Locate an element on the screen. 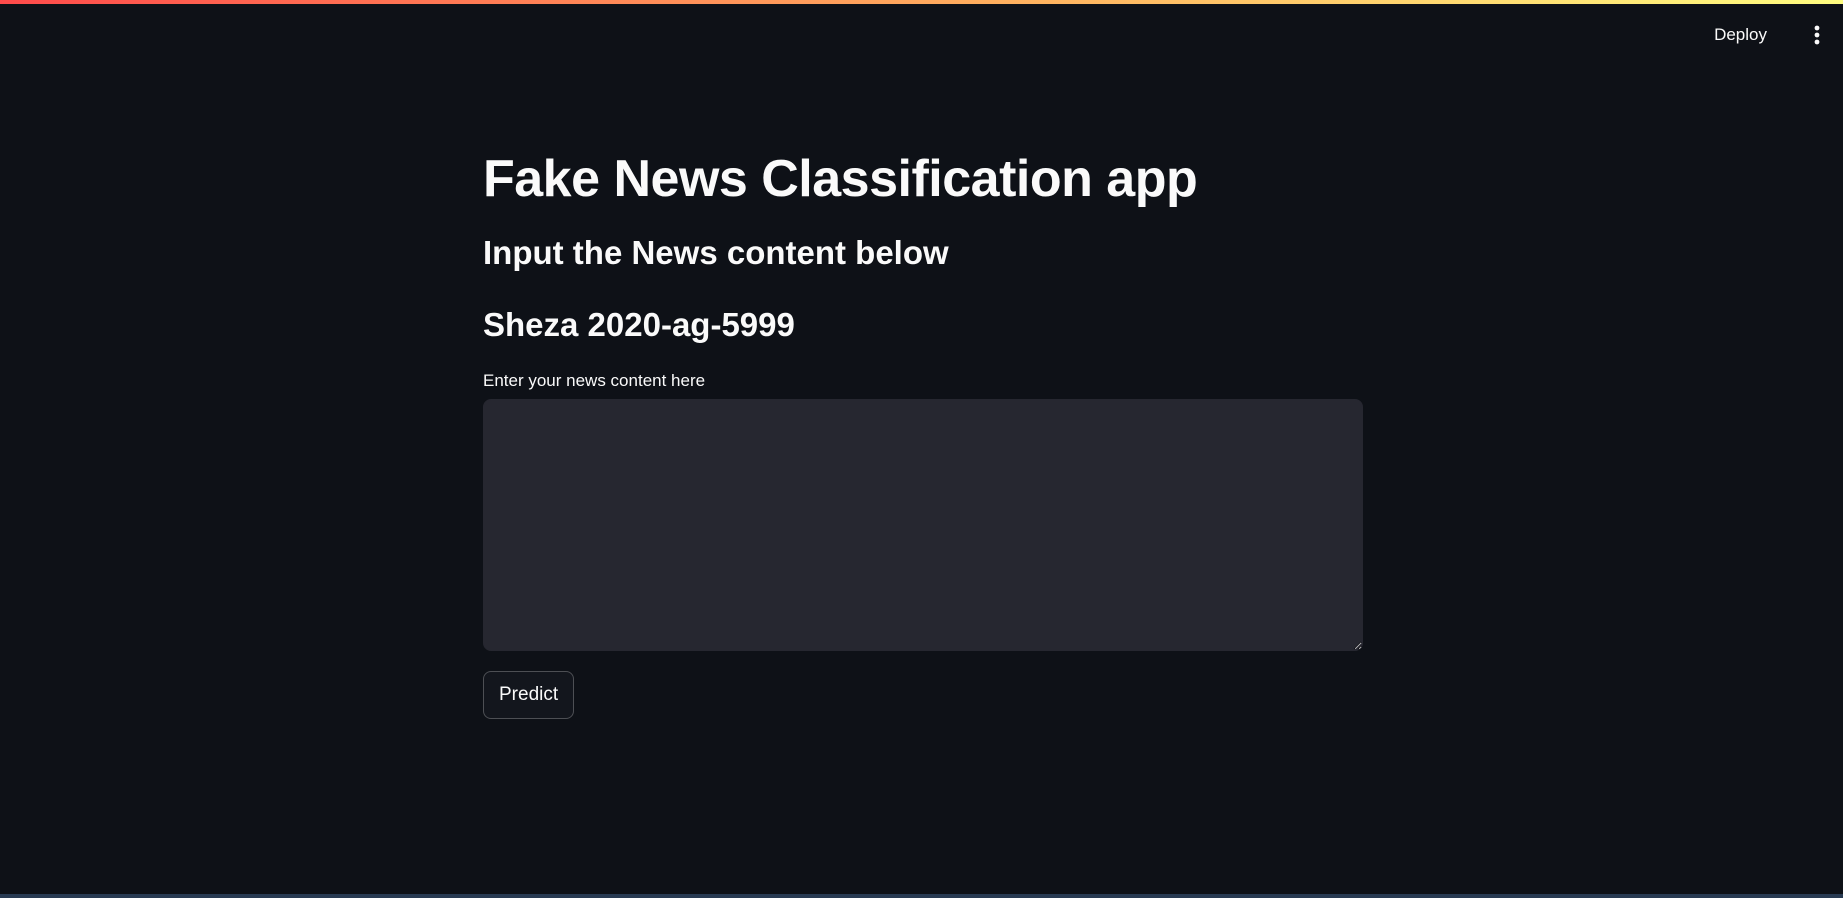  bottom-status-strip is located at coordinates (921, 896).